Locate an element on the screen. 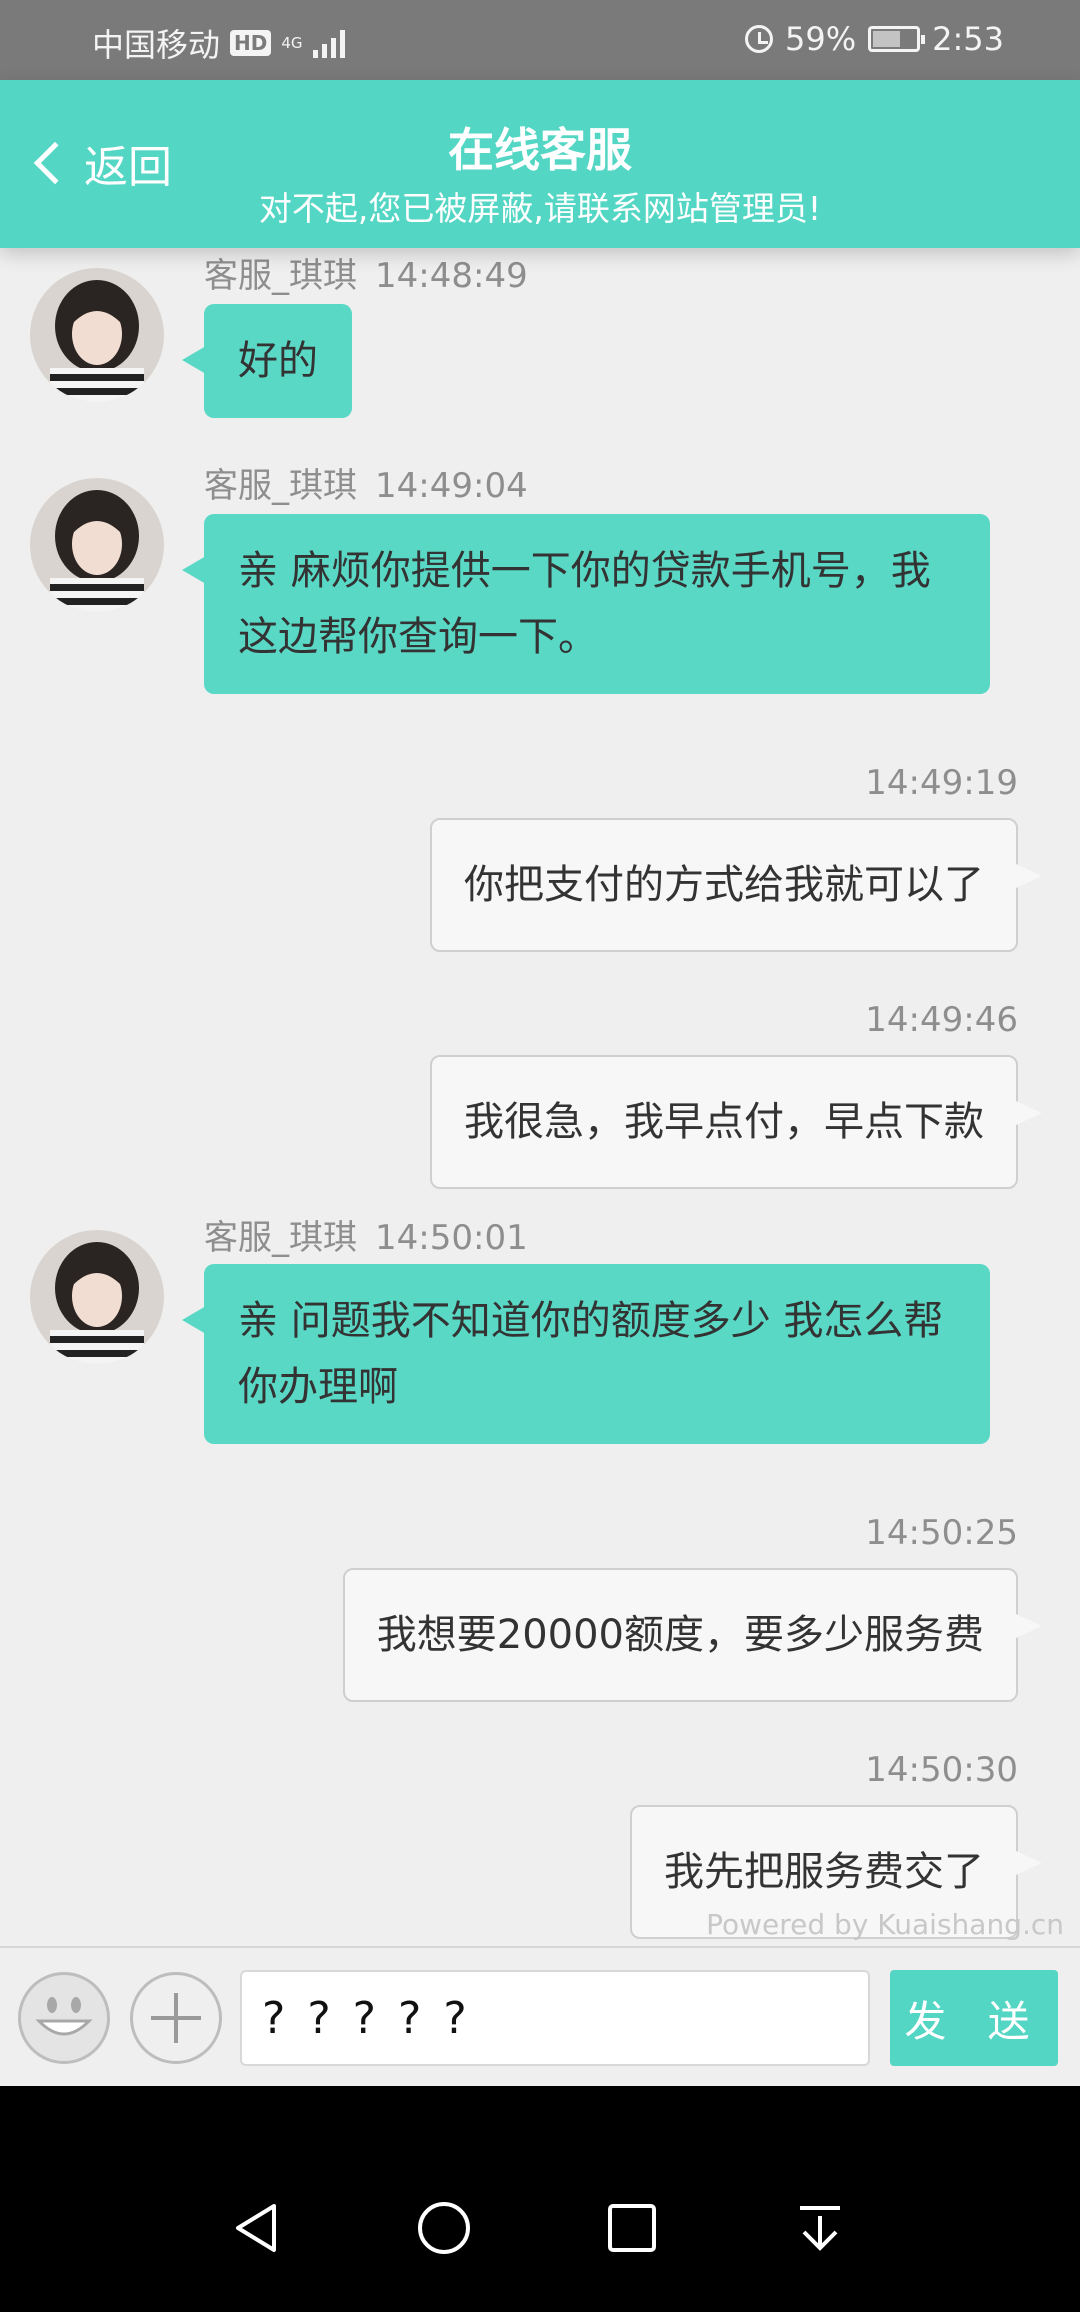  message-bubble: 亲 问题我不知道你的额度多少 我怎么帮你办理啊 is located at coordinates (586, 1354).